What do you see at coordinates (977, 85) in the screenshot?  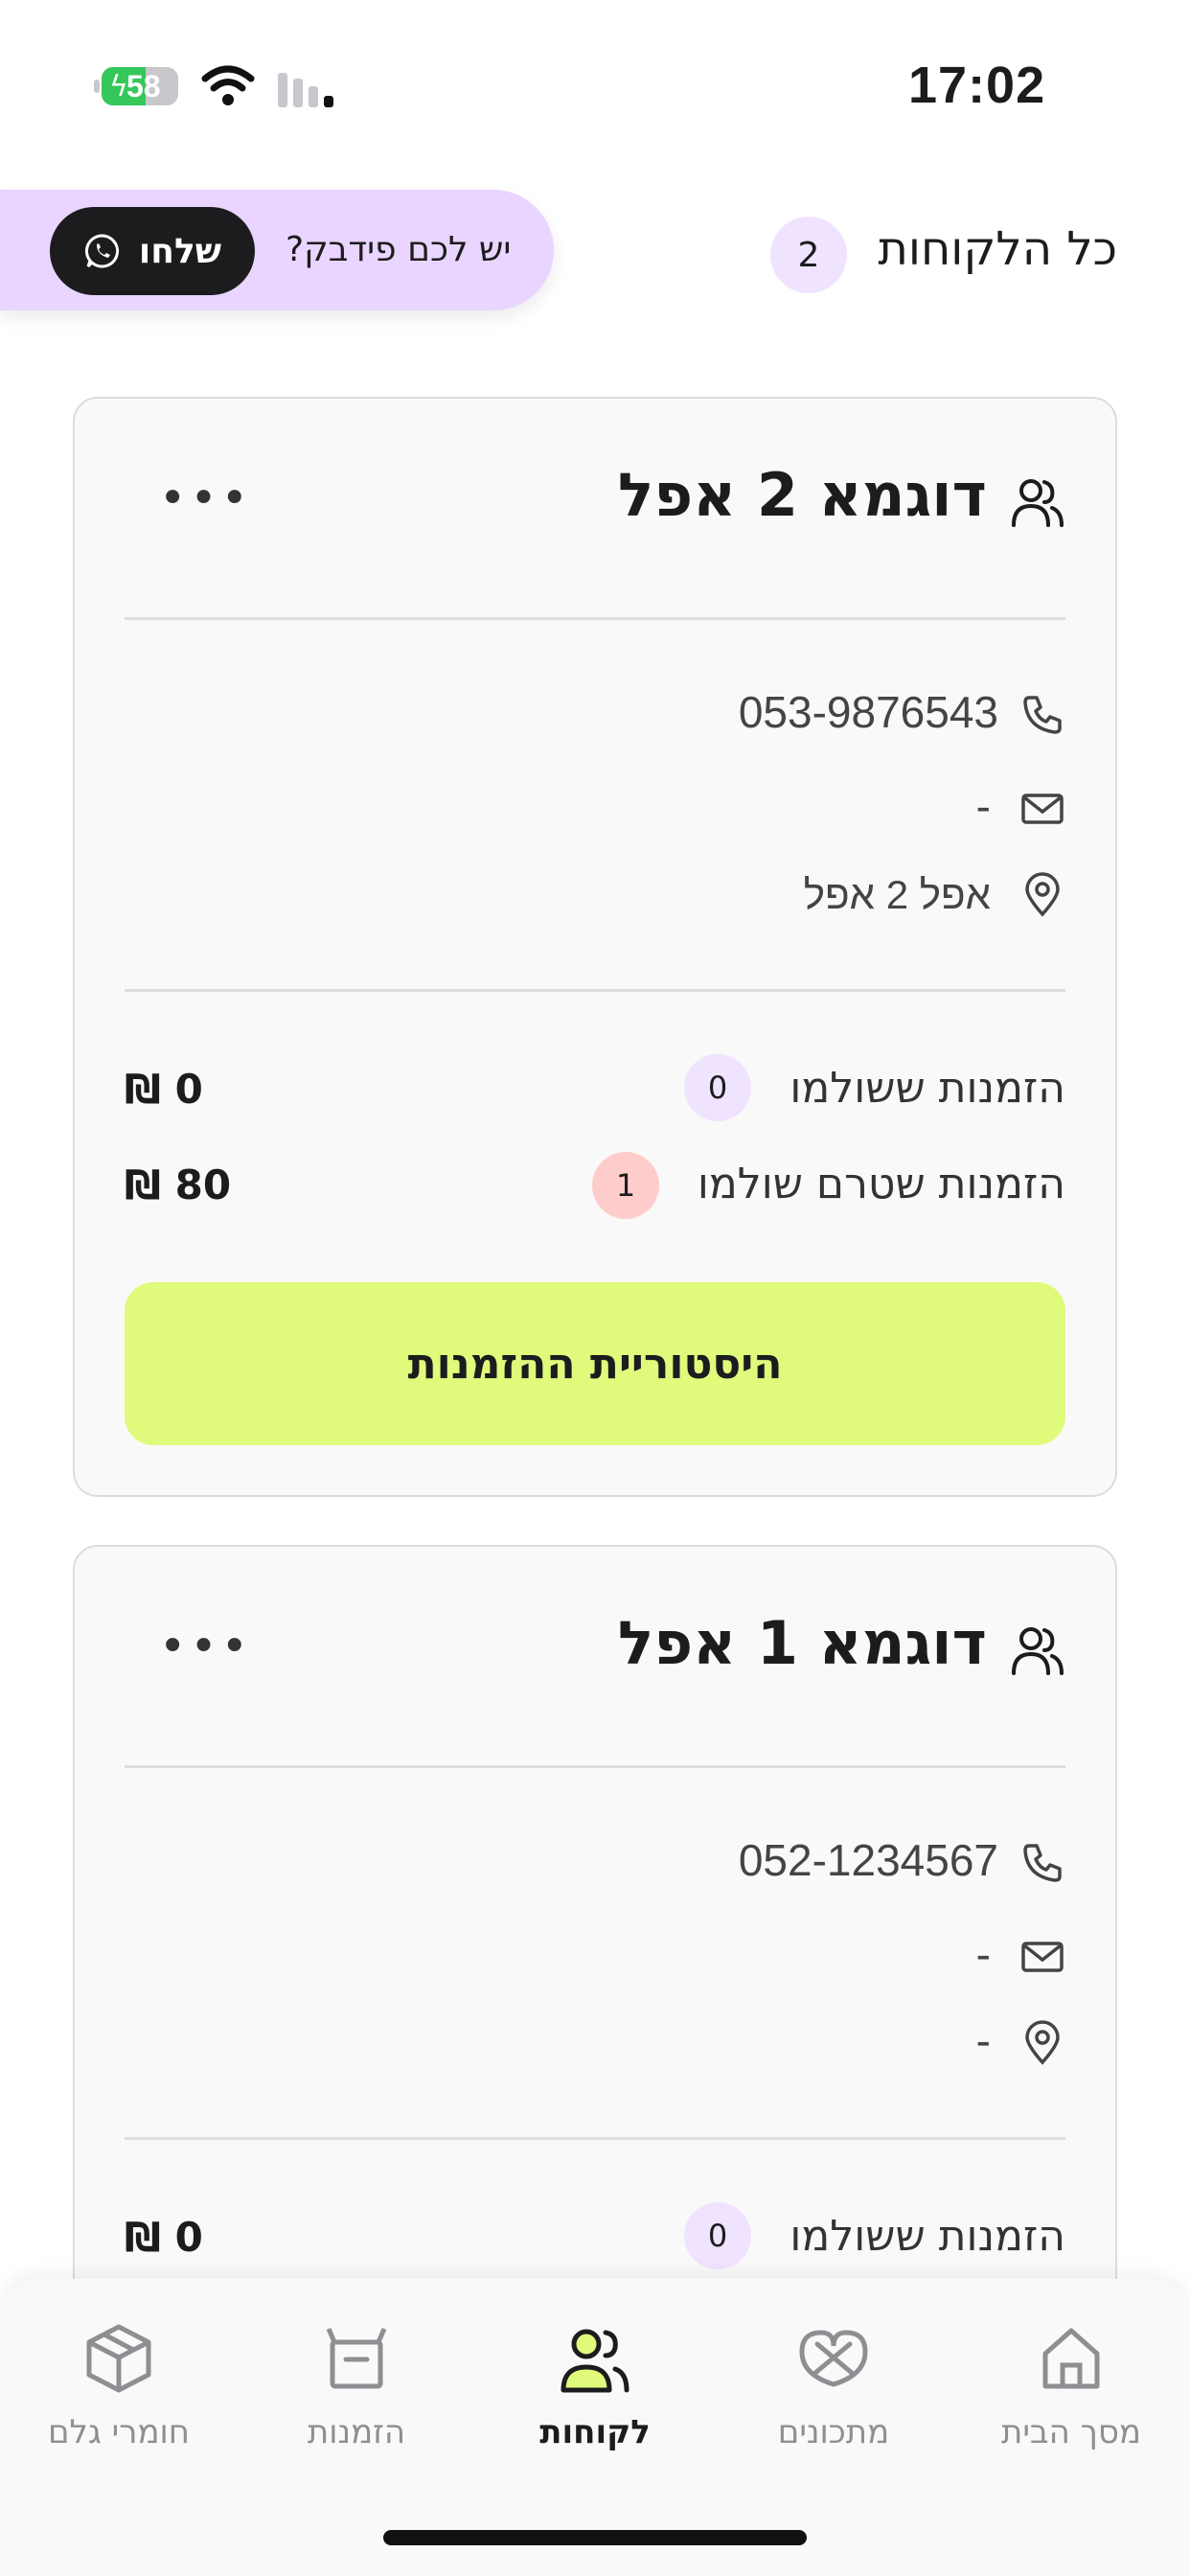 I see `status-time: 17:02` at bounding box center [977, 85].